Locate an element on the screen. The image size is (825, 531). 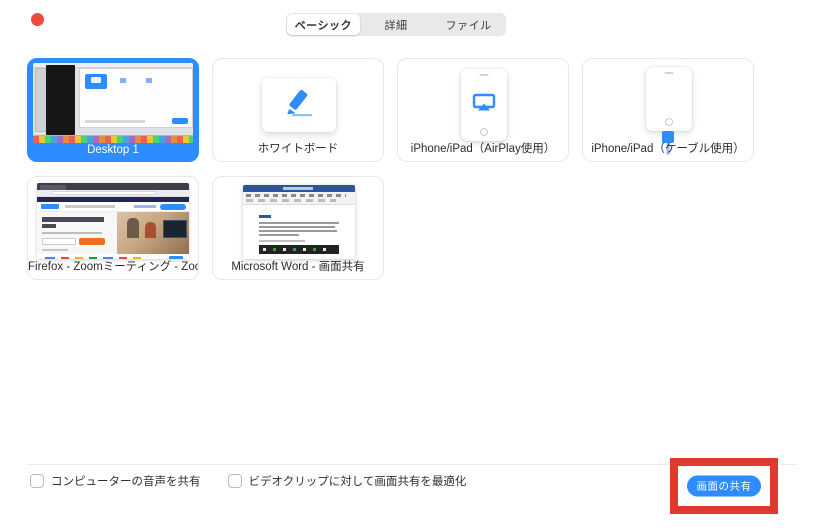
tile-label: ホワイトボード is located at coordinates (298, 149).